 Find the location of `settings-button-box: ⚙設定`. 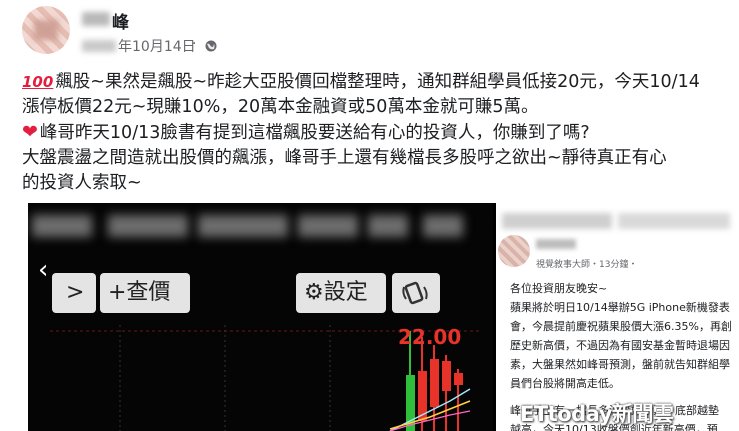

settings-button-box: ⚙設定 is located at coordinates (341, 293).